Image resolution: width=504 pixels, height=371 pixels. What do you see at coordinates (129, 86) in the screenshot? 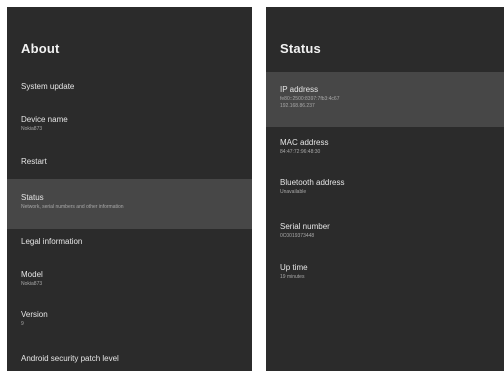
I see `menu-item-system-update: System update` at bounding box center [129, 86].